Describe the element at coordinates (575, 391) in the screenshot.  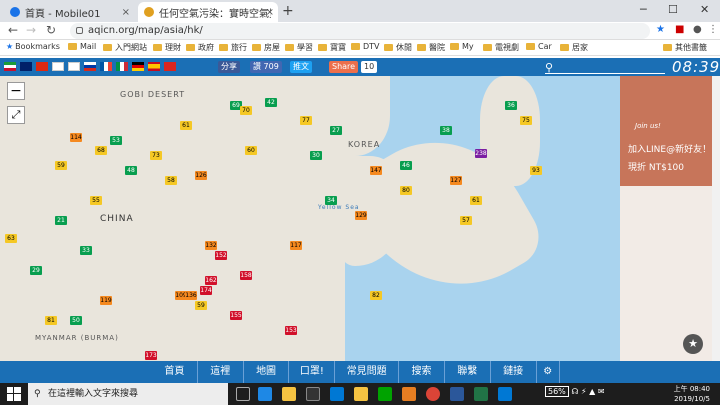
I see `system-tray: 56% ☊ ⚡ ▲ ✉` at that location.